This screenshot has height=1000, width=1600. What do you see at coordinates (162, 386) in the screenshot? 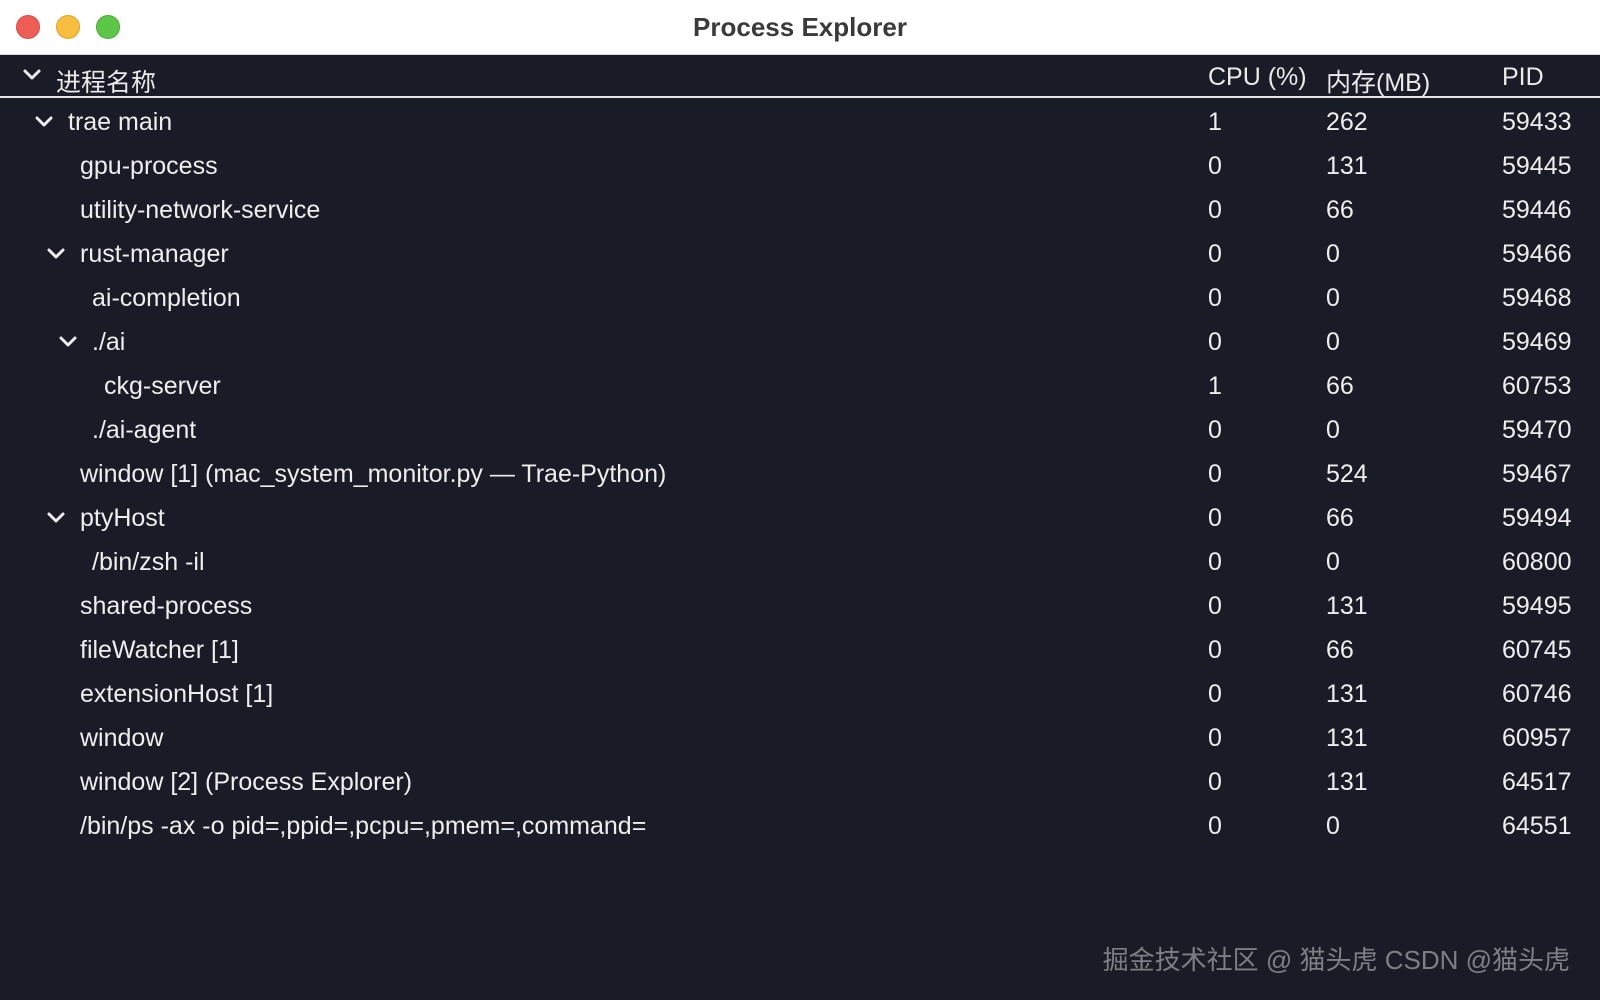
I see `process-name: ckg-server` at bounding box center [162, 386].